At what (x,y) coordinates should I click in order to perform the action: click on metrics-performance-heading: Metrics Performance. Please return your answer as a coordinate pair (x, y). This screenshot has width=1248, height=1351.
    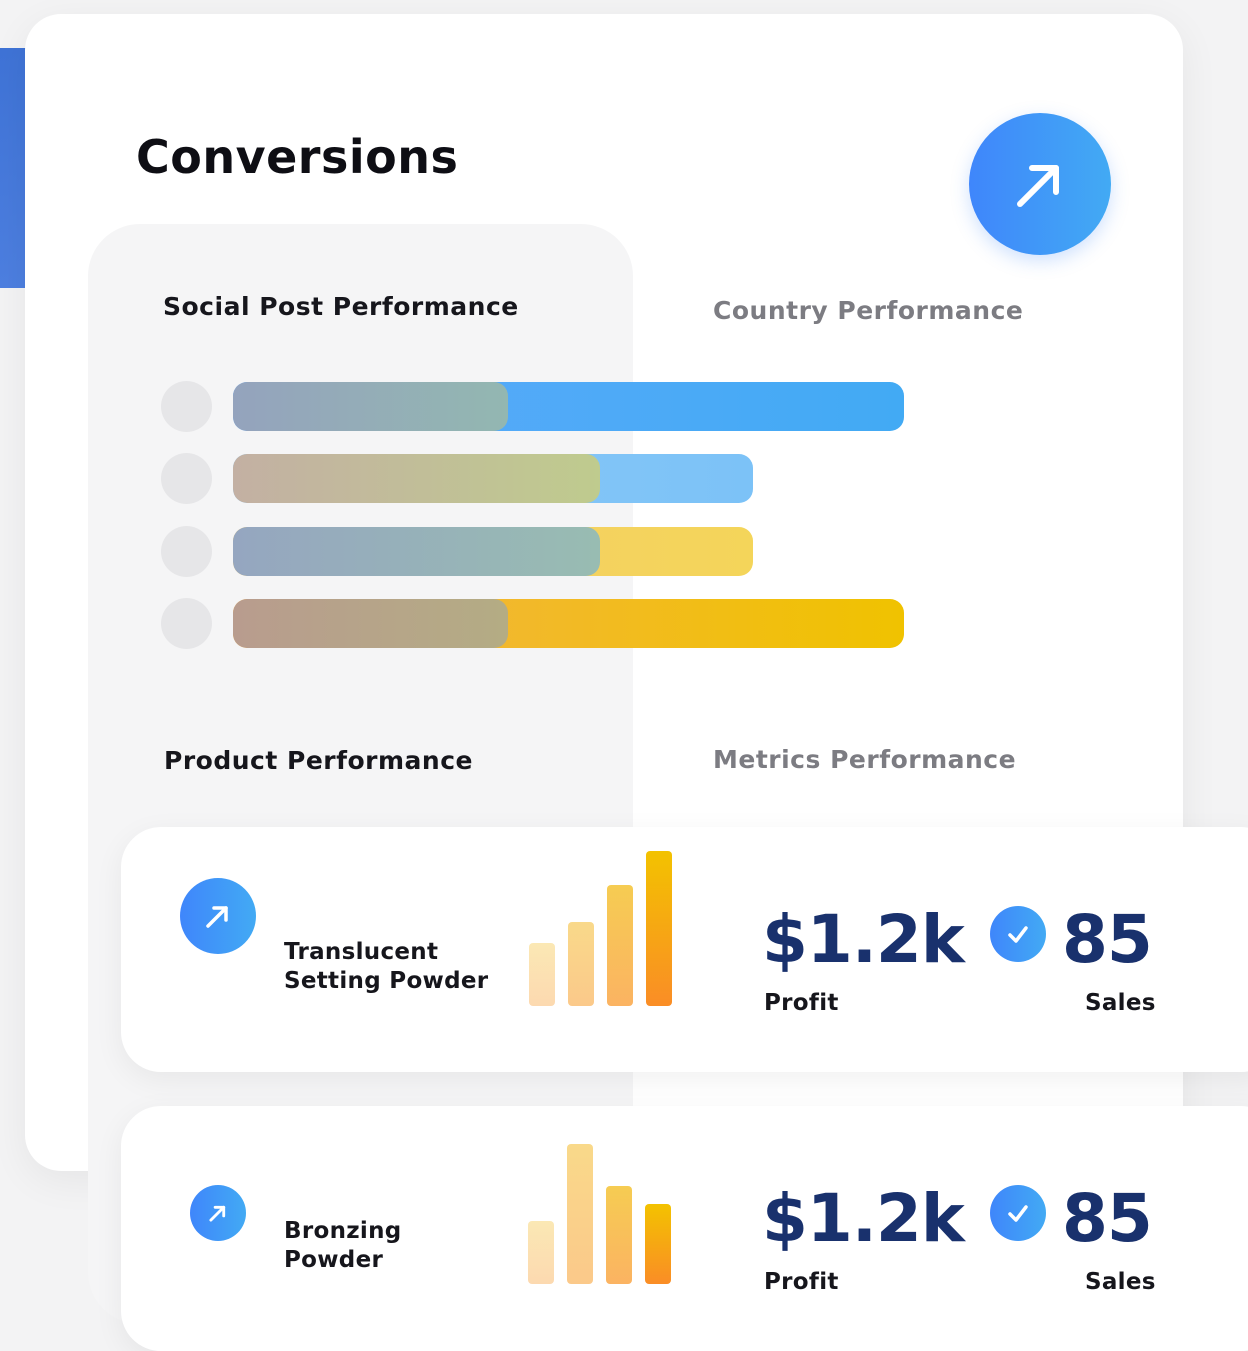
    Looking at the image, I should click on (864, 759).